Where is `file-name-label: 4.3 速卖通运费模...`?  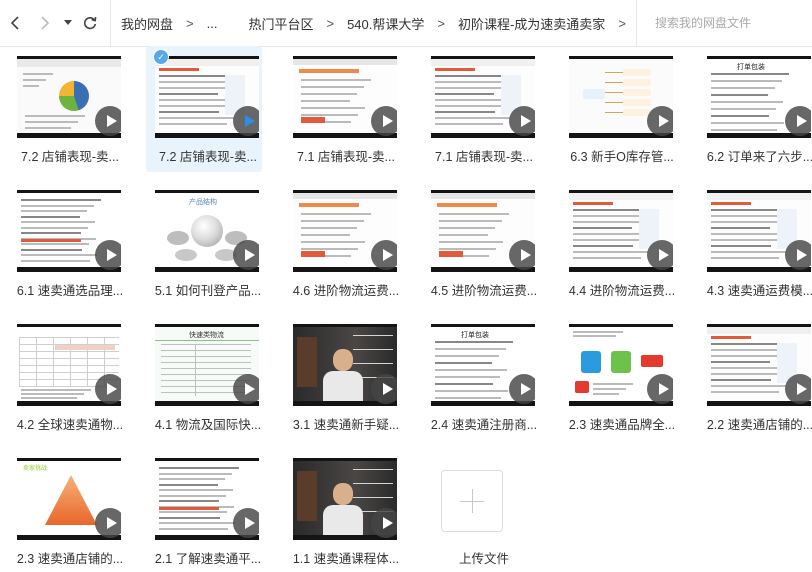 file-name-label: 4.3 速卖通运费模... is located at coordinates (759, 291).